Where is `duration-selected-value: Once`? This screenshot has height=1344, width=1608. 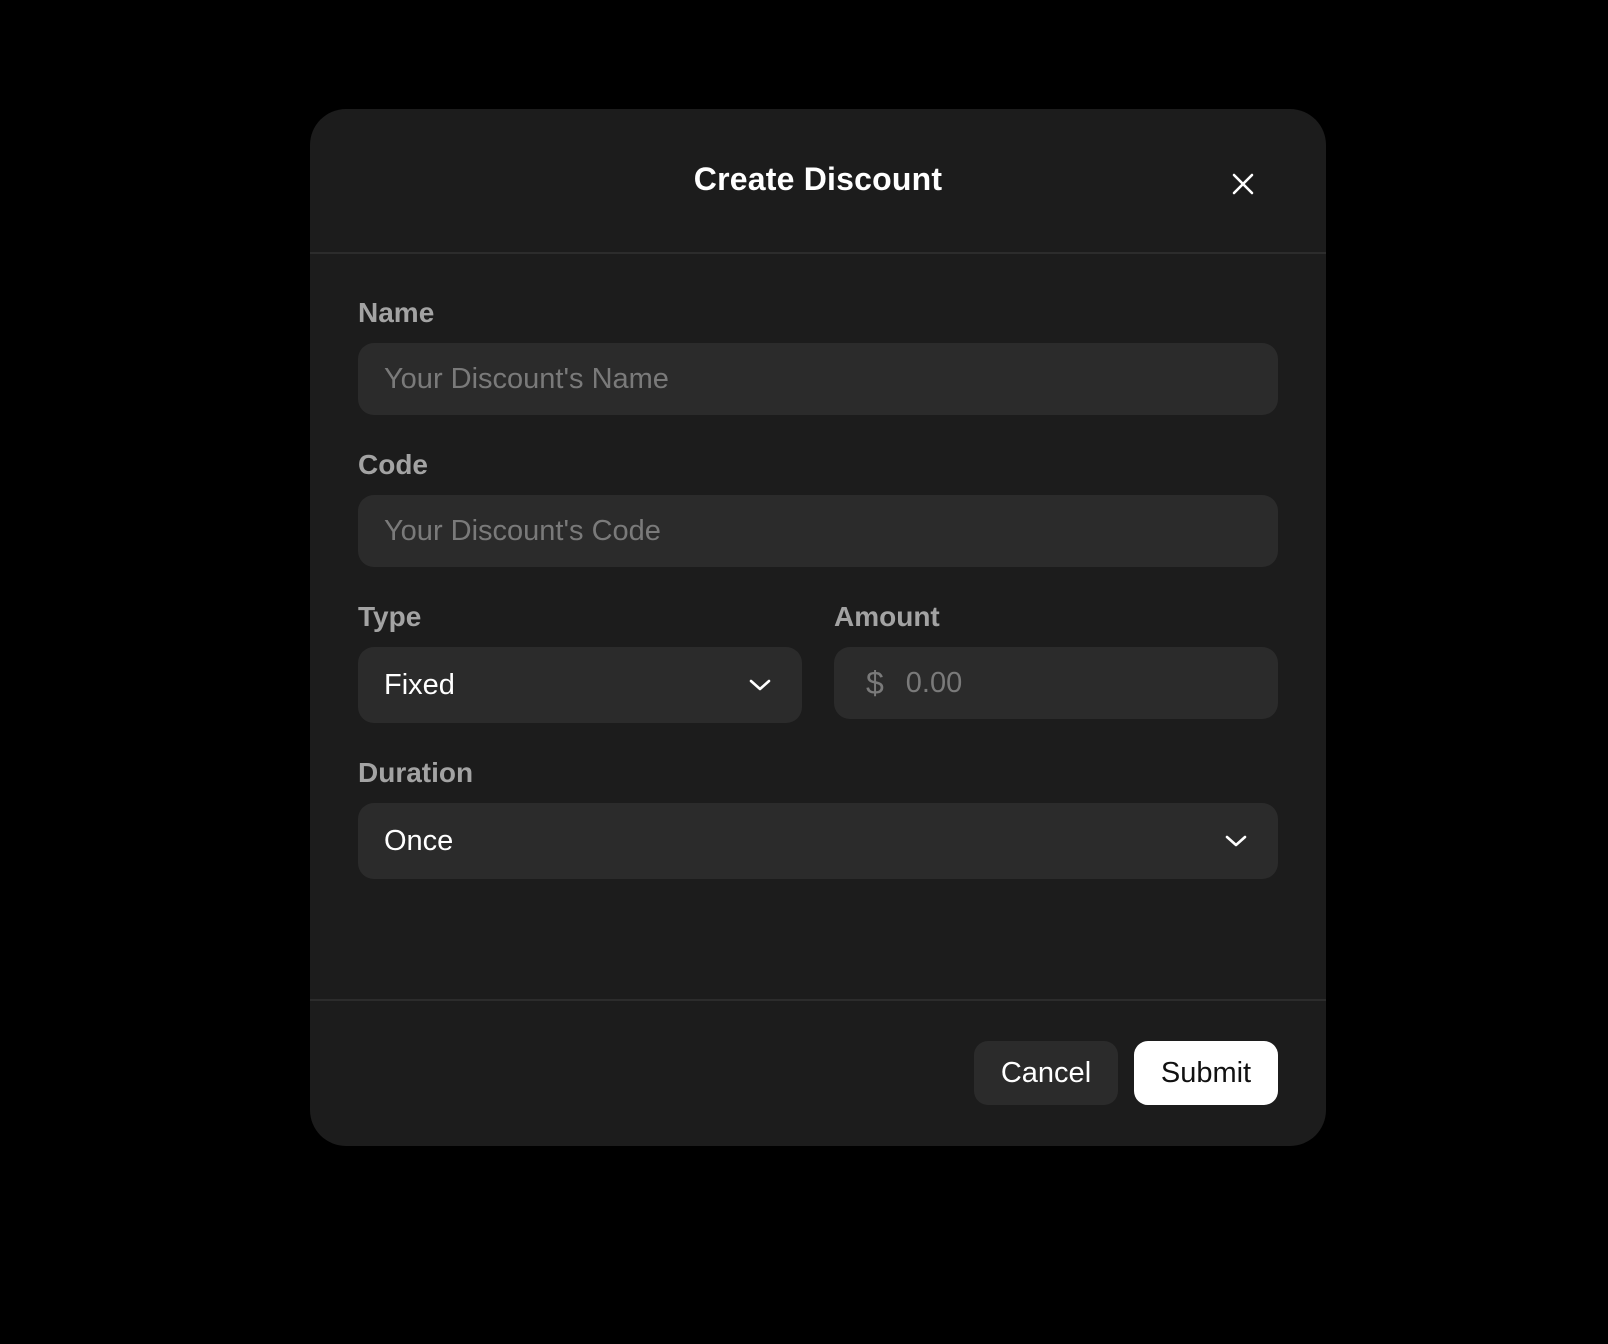 duration-selected-value: Once is located at coordinates (419, 840).